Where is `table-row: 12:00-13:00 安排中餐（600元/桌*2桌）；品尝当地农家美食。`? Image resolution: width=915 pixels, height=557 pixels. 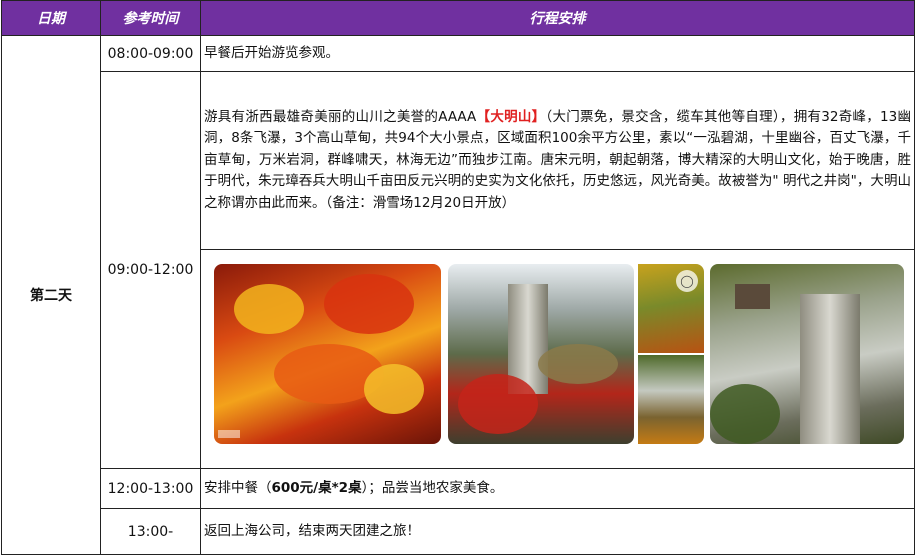 table-row: 12:00-13:00 安排中餐（600元/桌*2桌）；品尝当地农家美食。 is located at coordinates (458, 488).